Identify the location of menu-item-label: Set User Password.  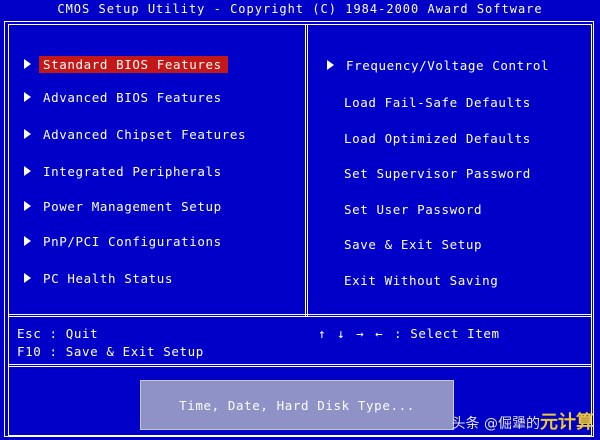
(413, 209).